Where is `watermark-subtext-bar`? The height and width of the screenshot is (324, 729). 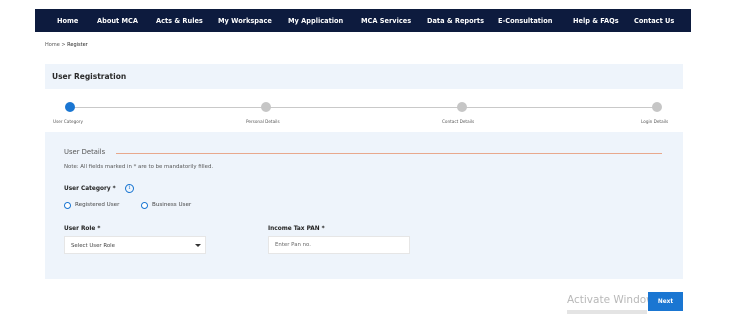 watermark-subtext-bar is located at coordinates (607, 312).